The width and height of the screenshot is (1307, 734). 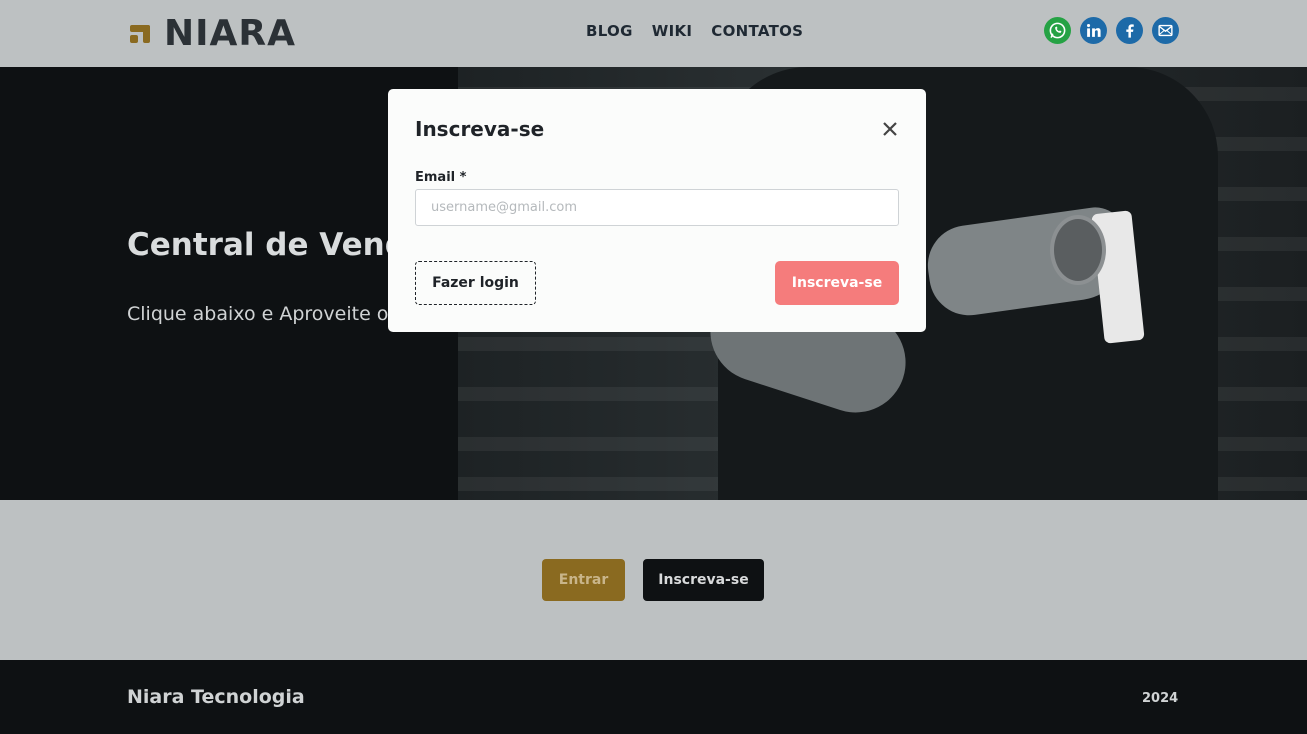 I want to click on email-label: Email *, so click(x=441, y=177).